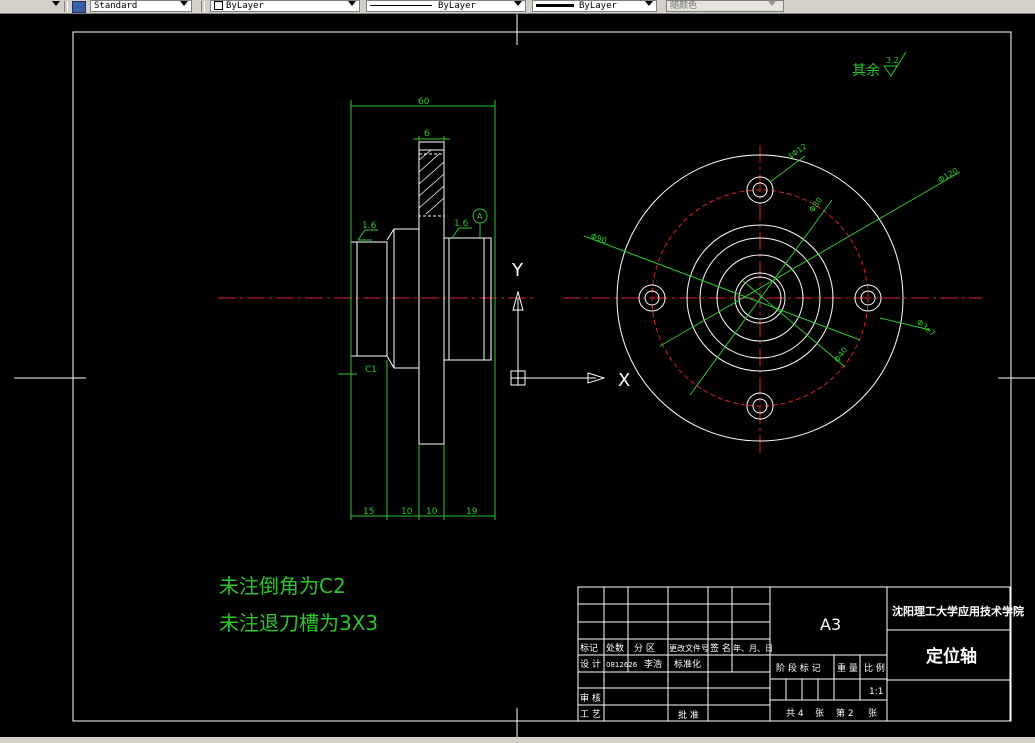  Describe the element at coordinates (840, 355) in the screenshot. I see `dim-d2: Φ40` at that location.